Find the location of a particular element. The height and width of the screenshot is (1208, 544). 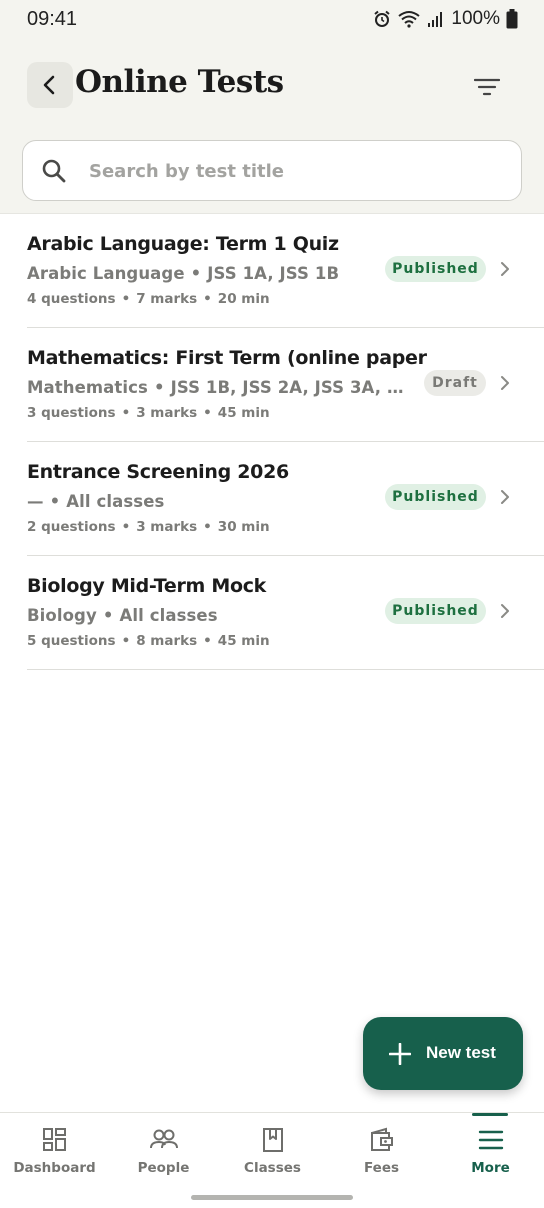

nav-label: Dashboard is located at coordinates (54, 1168).